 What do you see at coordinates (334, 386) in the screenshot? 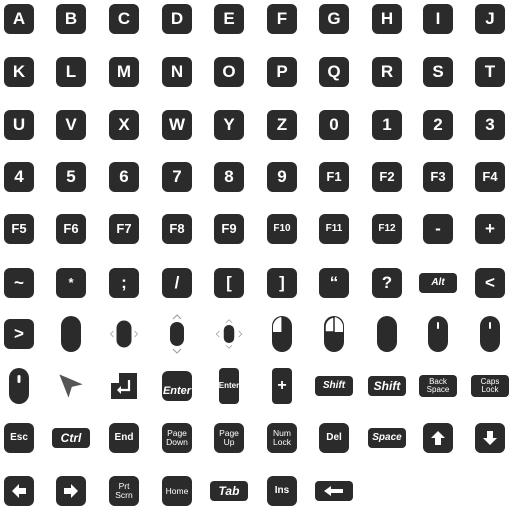
I see `key-shift-small: Shift` at bounding box center [334, 386].